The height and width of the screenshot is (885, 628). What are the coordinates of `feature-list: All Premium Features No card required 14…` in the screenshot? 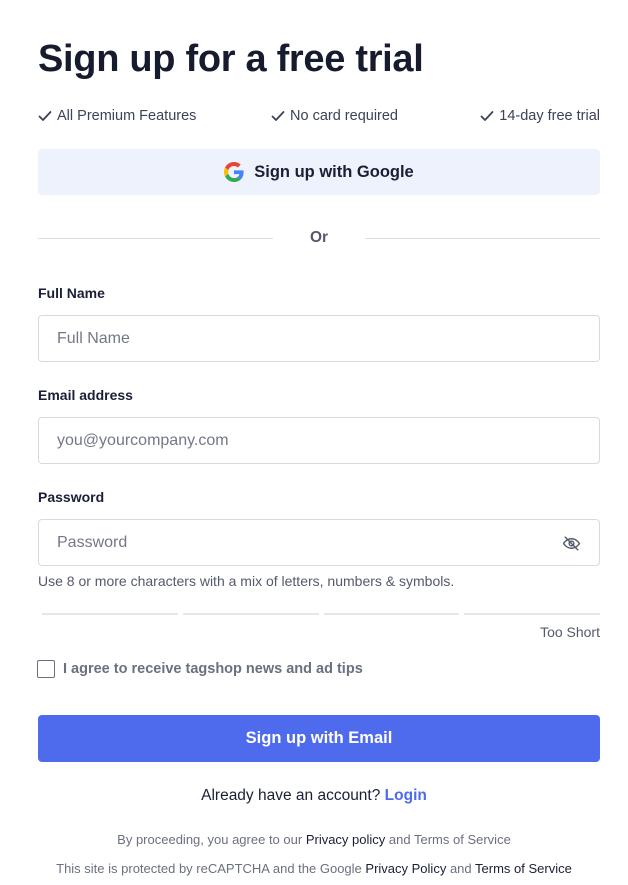 It's located at (319, 118).